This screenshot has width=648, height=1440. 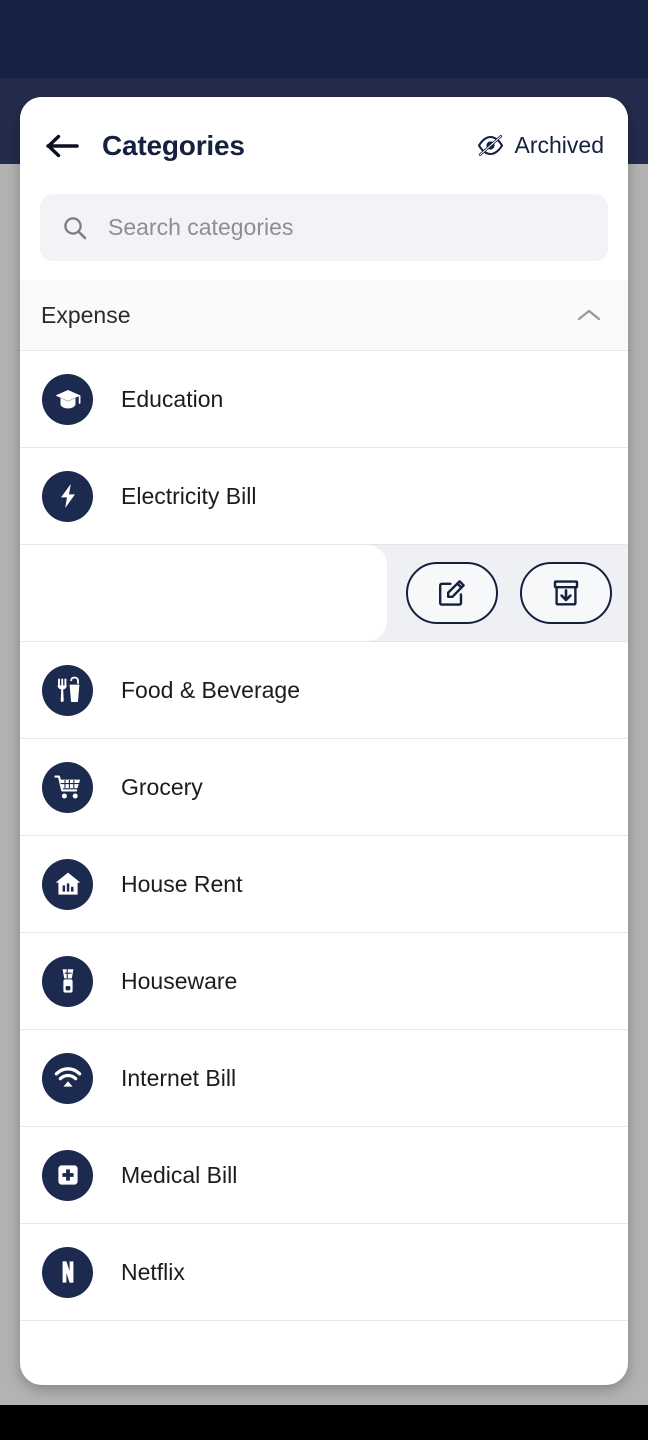 I want to click on category-label: Medical Bill, so click(x=179, y=1174).